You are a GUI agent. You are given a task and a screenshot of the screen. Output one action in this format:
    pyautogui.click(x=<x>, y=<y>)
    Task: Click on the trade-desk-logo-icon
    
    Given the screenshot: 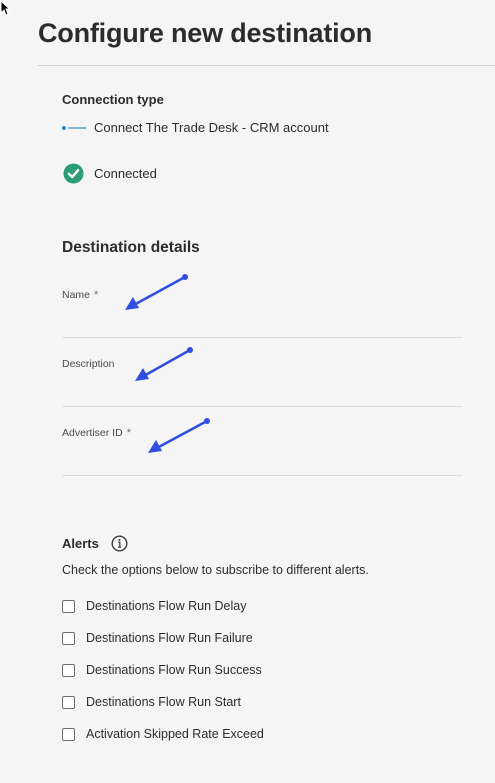 What is the action you would take?
    pyautogui.click(x=75, y=128)
    